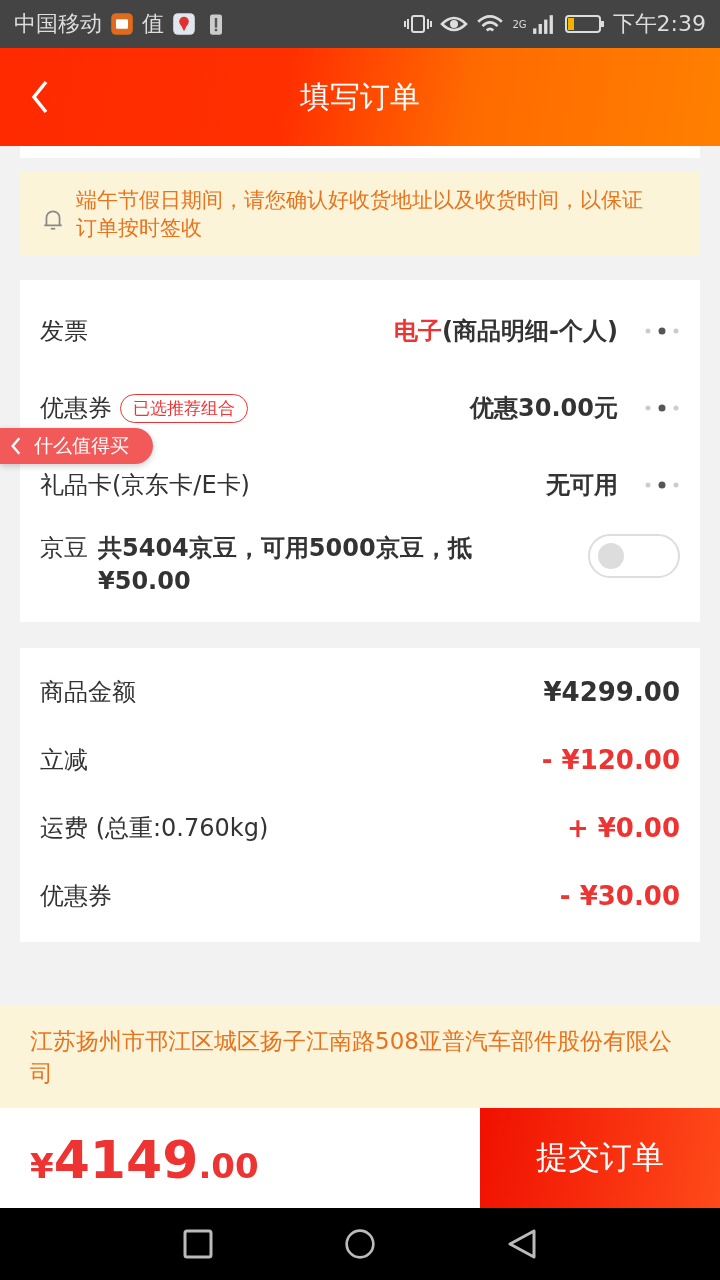 This screenshot has height=1280, width=720. I want to click on option-row: 礼品卡(京东卡/E卡) 无可用, so click(360, 485).